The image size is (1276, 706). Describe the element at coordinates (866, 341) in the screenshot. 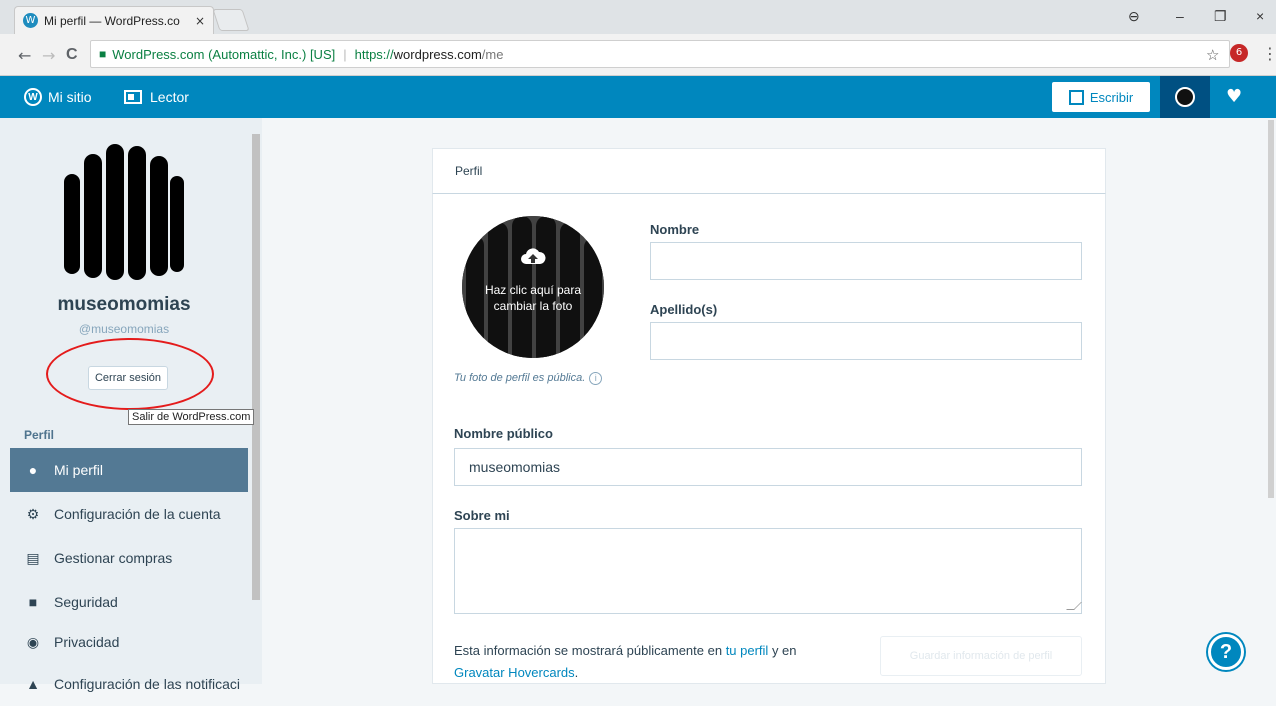

I see `last-name-input` at that location.